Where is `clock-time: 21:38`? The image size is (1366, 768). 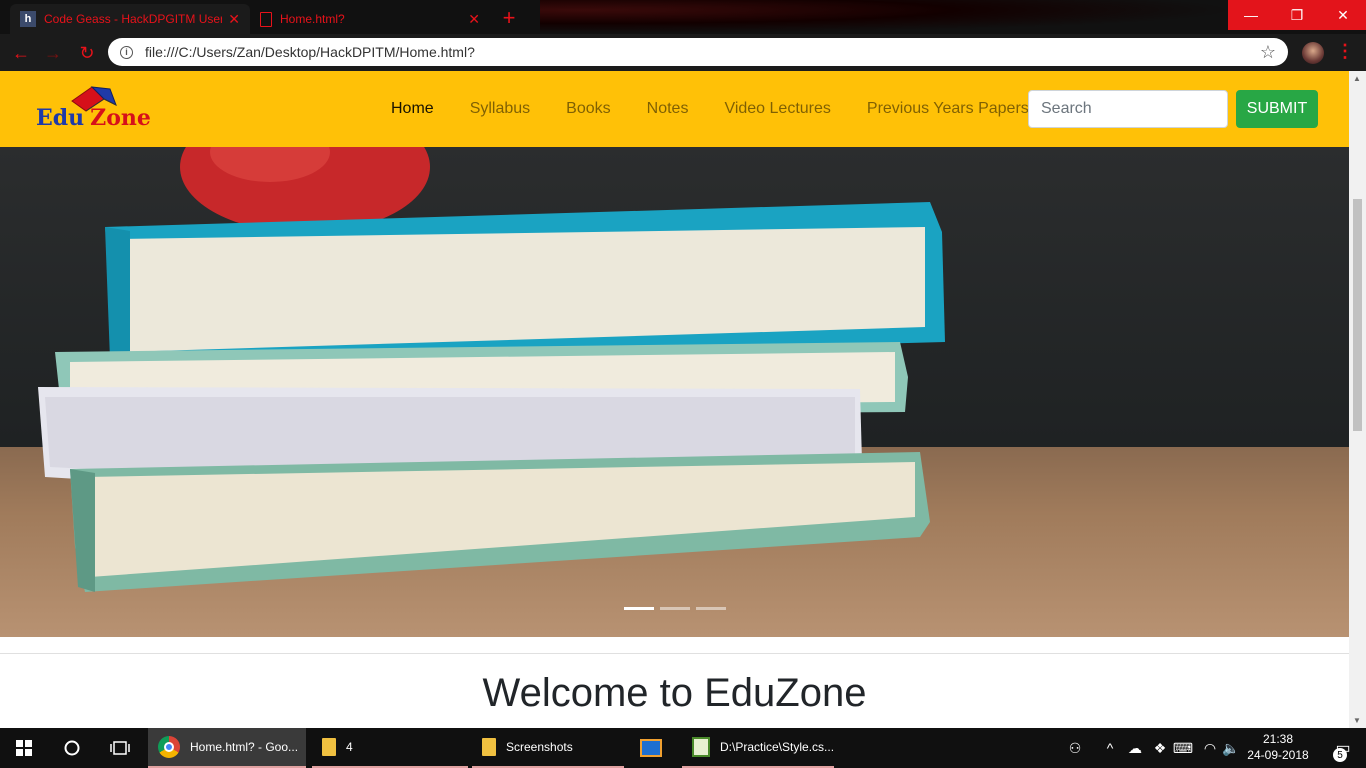 clock-time: 21:38 is located at coordinates (1278, 739).